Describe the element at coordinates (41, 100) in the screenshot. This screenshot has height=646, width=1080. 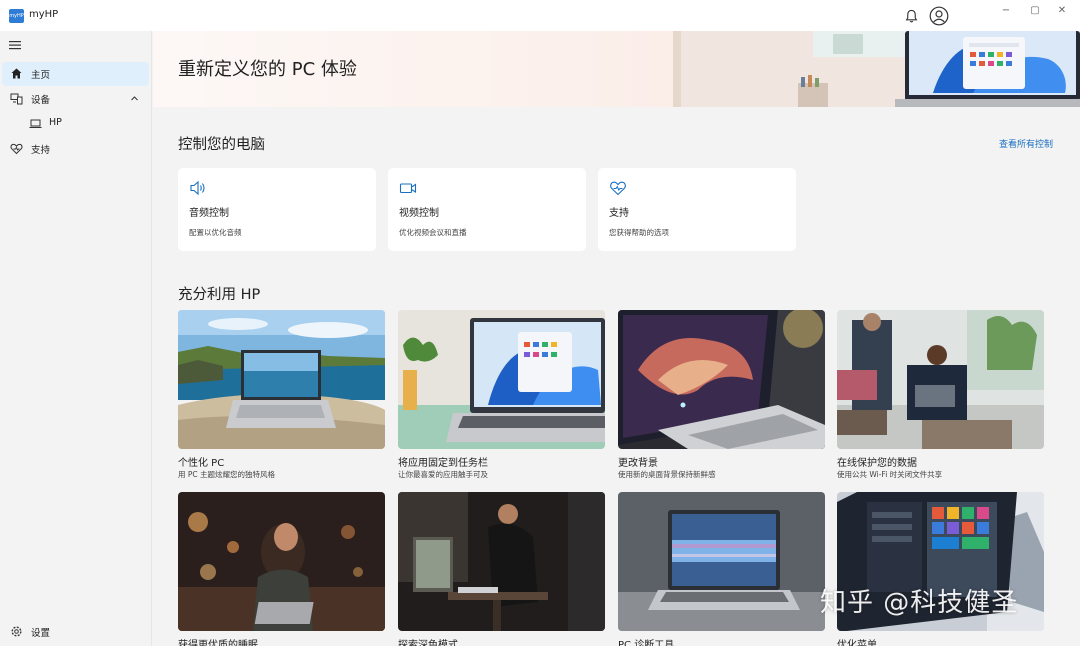
I see `sidebar-item-label: 设备` at that location.